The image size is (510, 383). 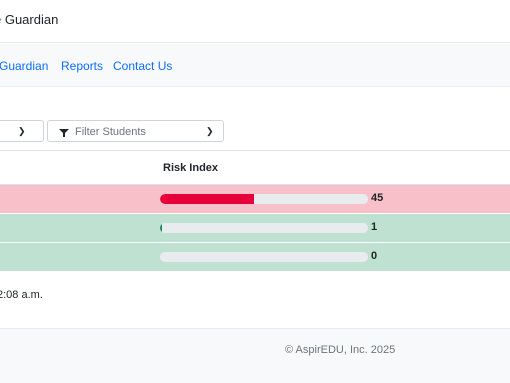 What do you see at coordinates (142, 66) in the screenshot?
I see `nav-link-contact-us: Contact Us` at bounding box center [142, 66].